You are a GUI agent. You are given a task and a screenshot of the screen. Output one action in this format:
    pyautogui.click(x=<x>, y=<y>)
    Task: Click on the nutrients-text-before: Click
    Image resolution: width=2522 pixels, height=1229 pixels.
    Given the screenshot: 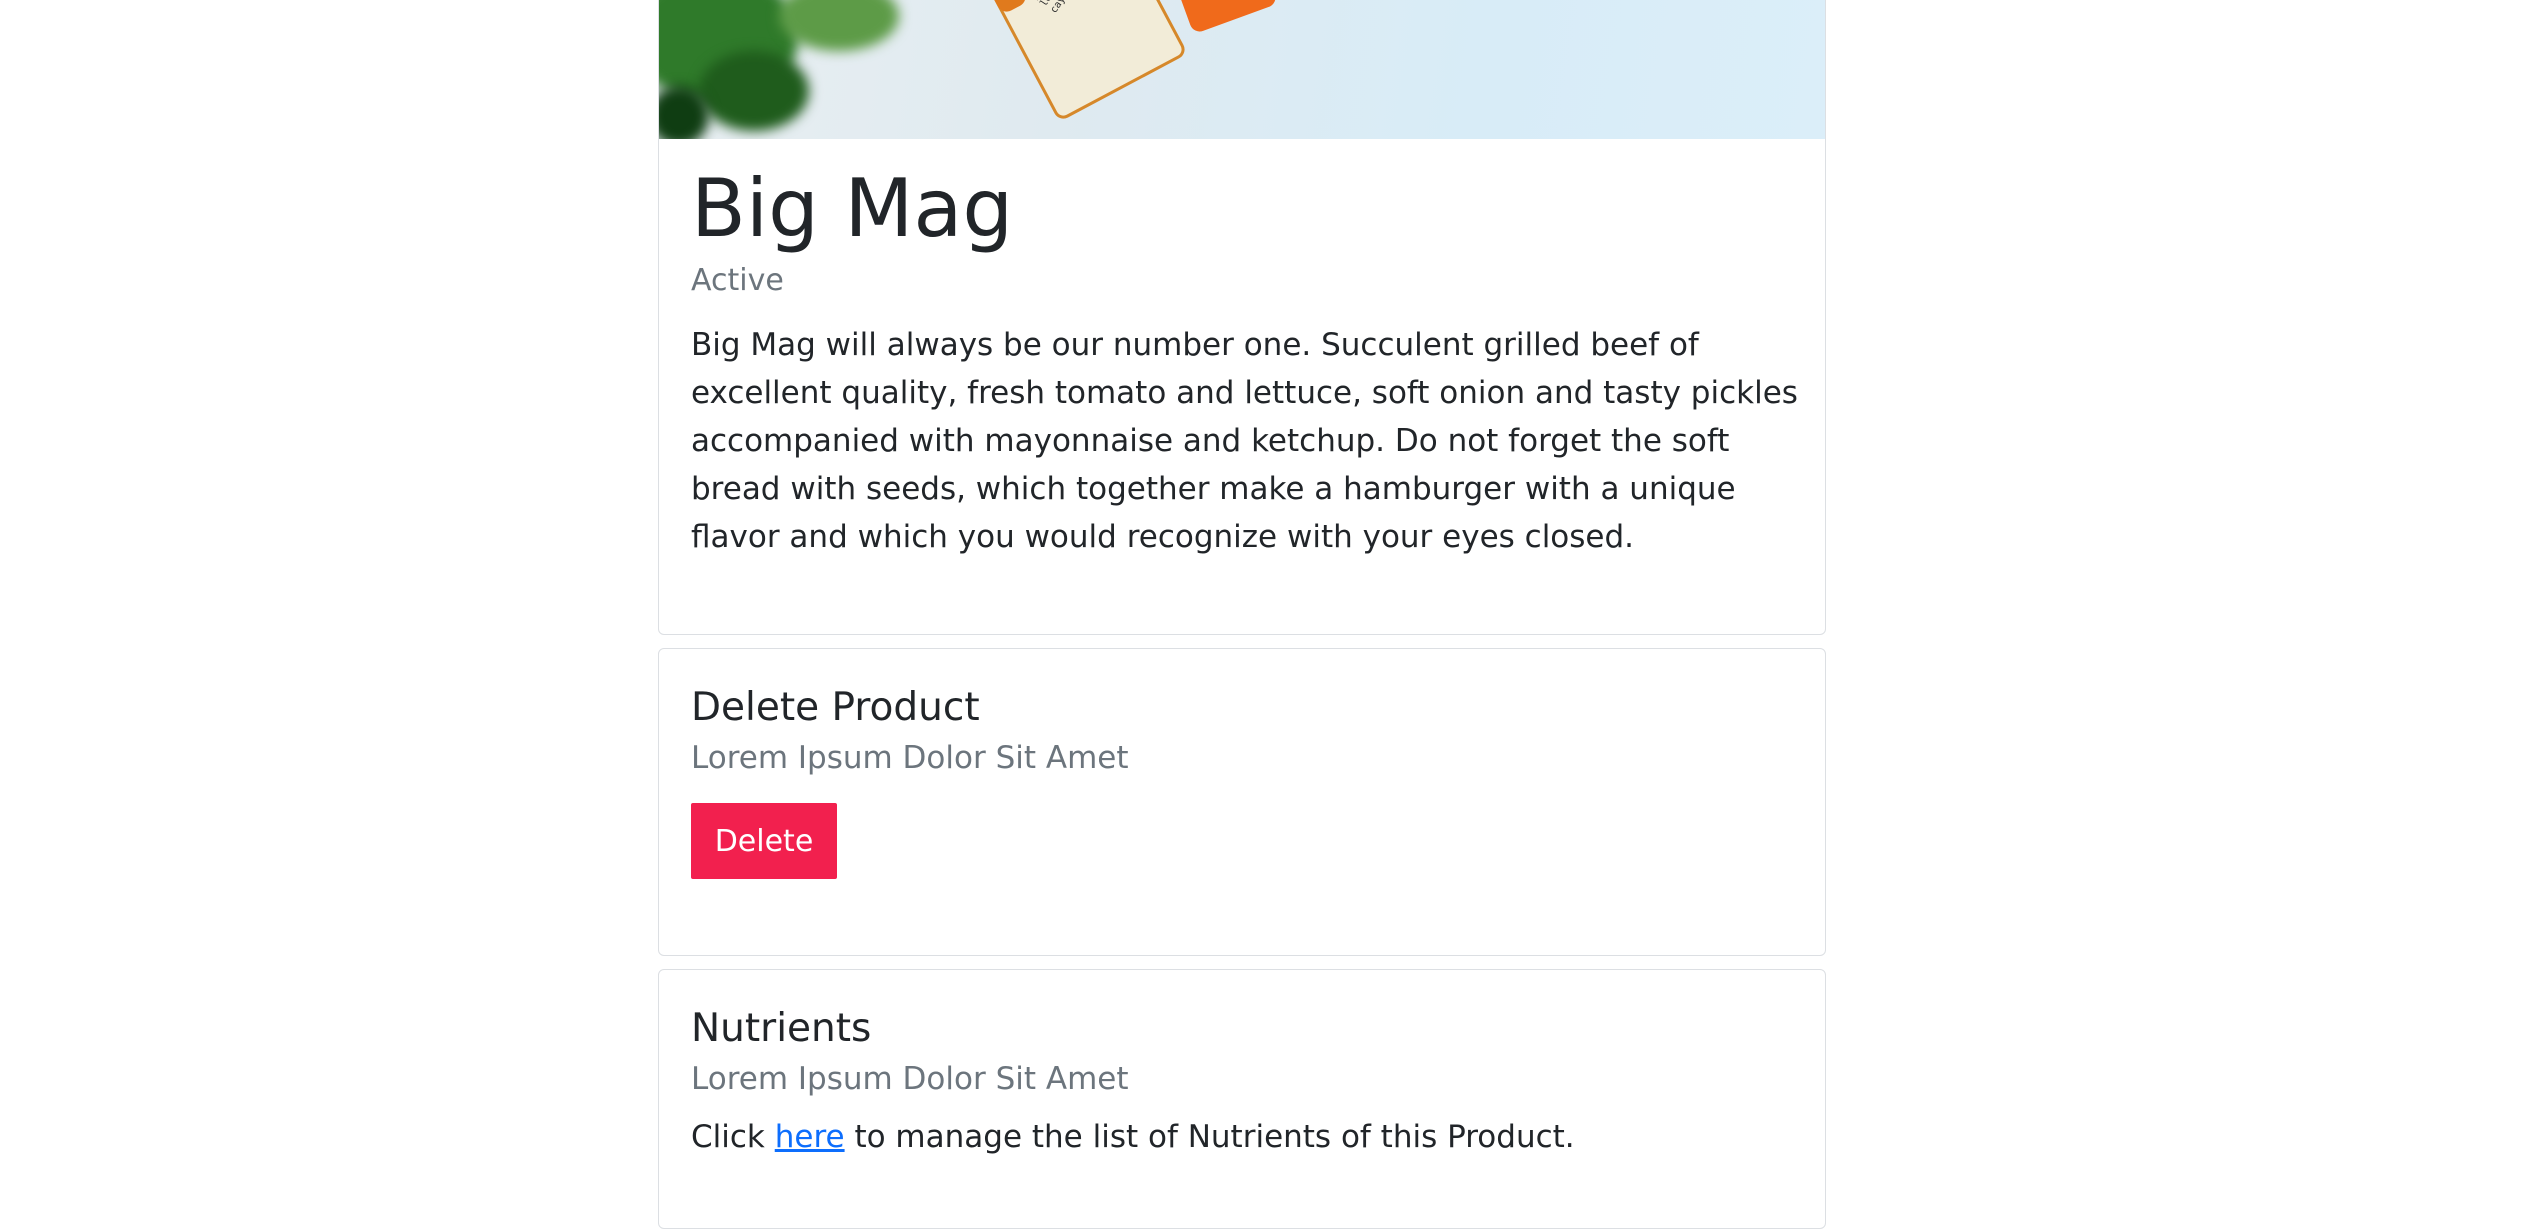 What is the action you would take?
    pyautogui.click(x=733, y=1137)
    